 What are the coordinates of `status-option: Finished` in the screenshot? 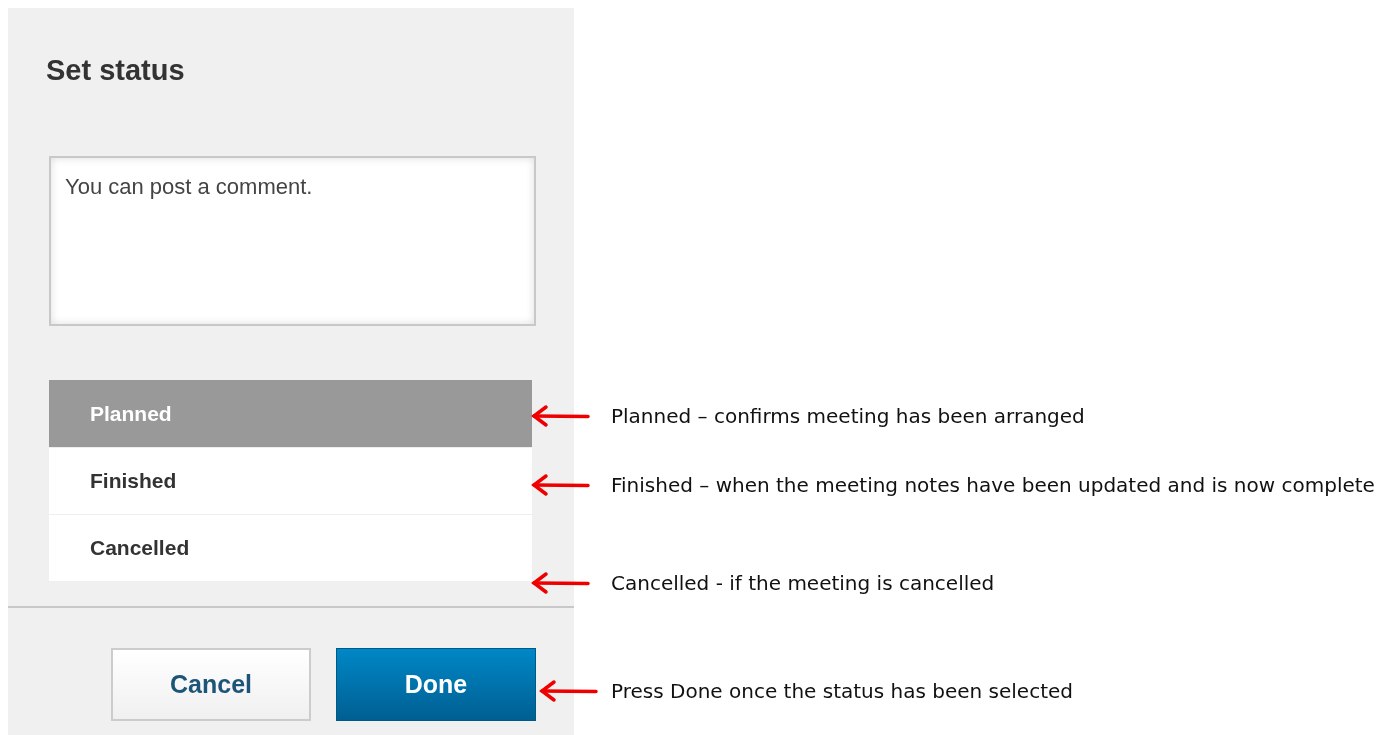 It's located at (290, 480).